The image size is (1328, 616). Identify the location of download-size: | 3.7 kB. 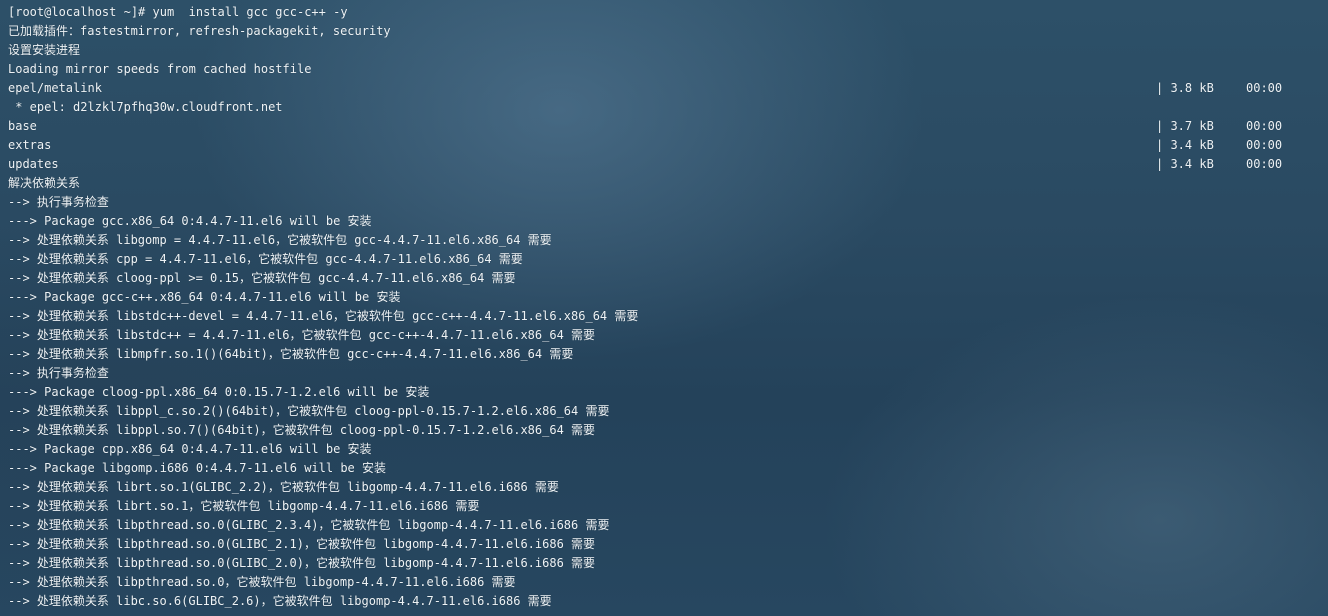
(1185, 126).